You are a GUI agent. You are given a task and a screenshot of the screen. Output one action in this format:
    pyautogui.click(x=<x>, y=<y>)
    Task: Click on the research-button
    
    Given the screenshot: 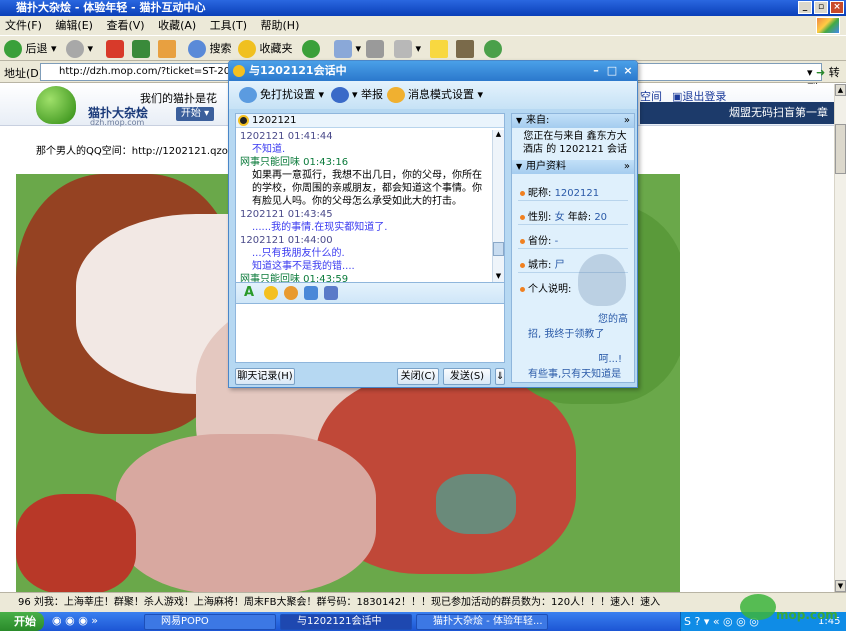 What is the action you would take?
    pyautogui.click(x=465, y=49)
    